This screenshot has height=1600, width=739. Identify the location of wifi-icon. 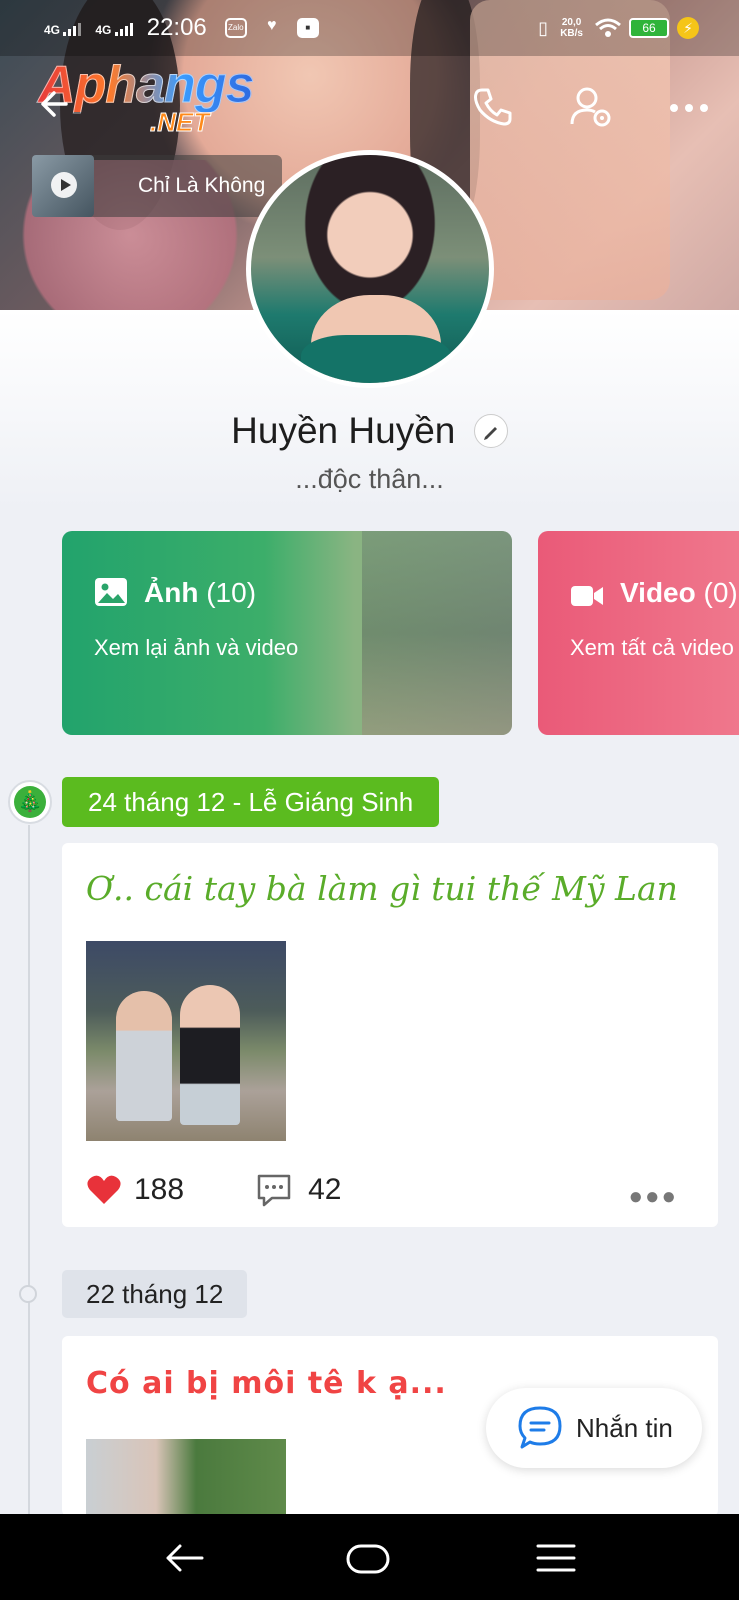
(608, 27).